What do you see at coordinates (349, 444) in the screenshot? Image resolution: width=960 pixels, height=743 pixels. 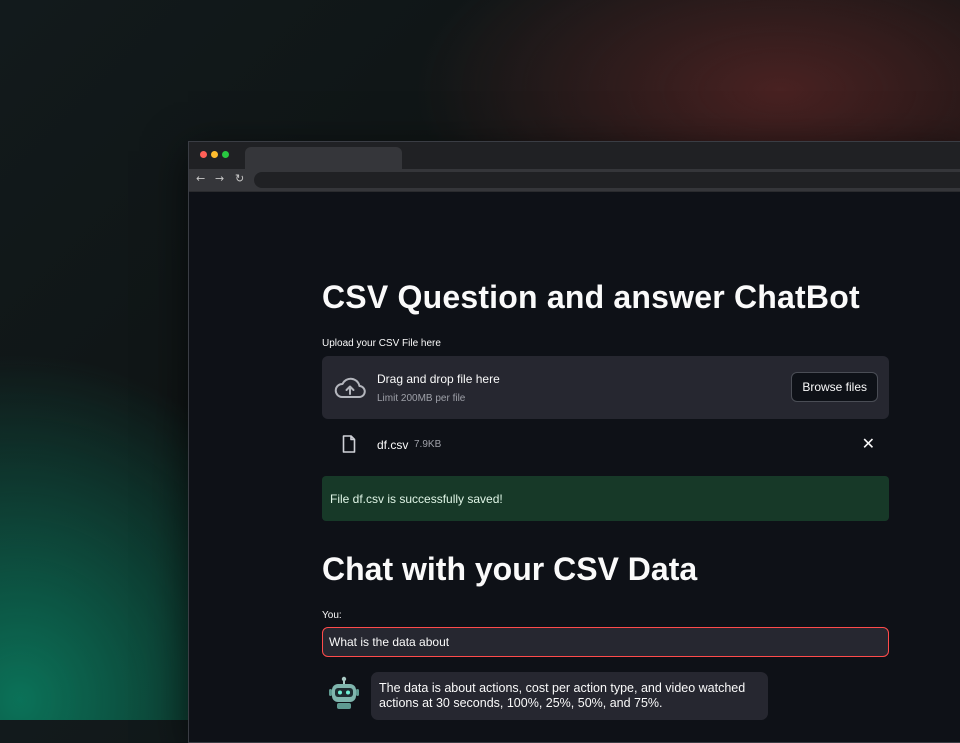 I see `file-icon` at bounding box center [349, 444].